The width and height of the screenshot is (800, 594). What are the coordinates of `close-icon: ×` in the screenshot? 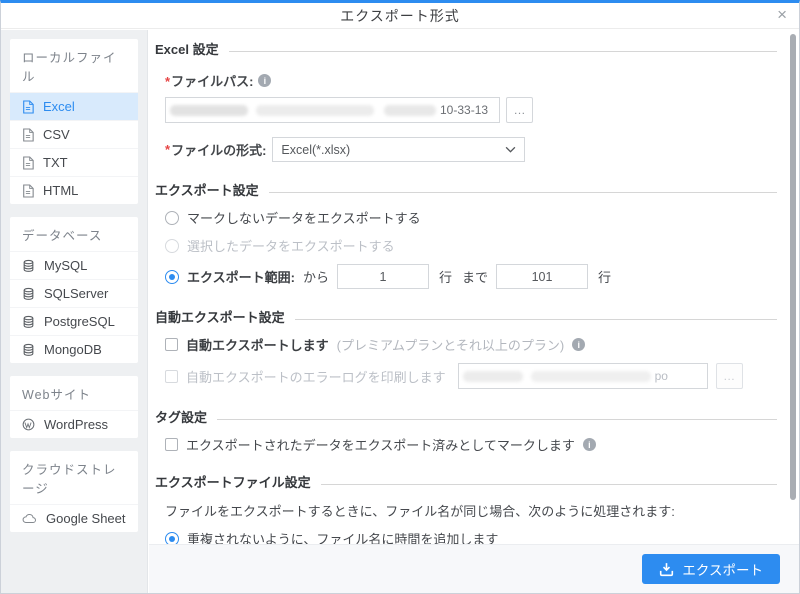 It's located at (782, 15).